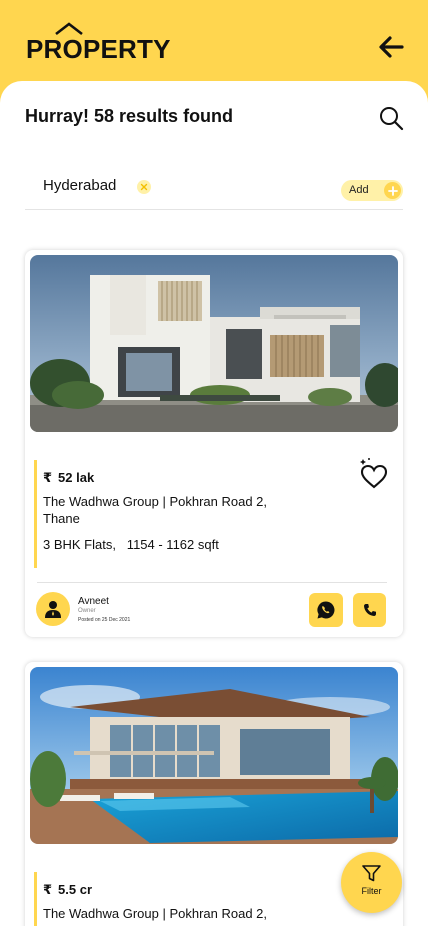 The height and width of the screenshot is (926, 428). Describe the element at coordinates (372, 190) in the screenshot. I see `add-location-button: Add` at that location.